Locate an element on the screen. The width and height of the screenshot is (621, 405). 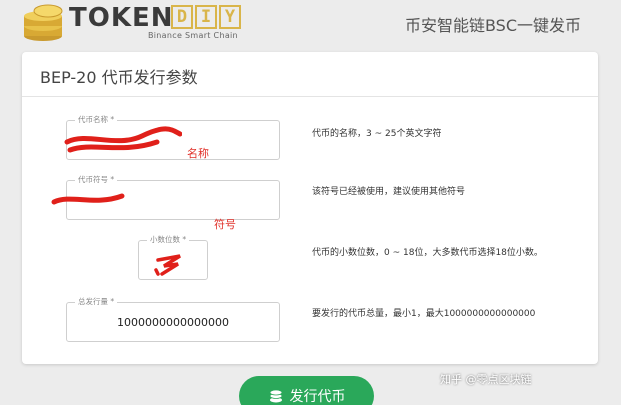
logo-diy: D I Y is located at coordinates (206, 17).